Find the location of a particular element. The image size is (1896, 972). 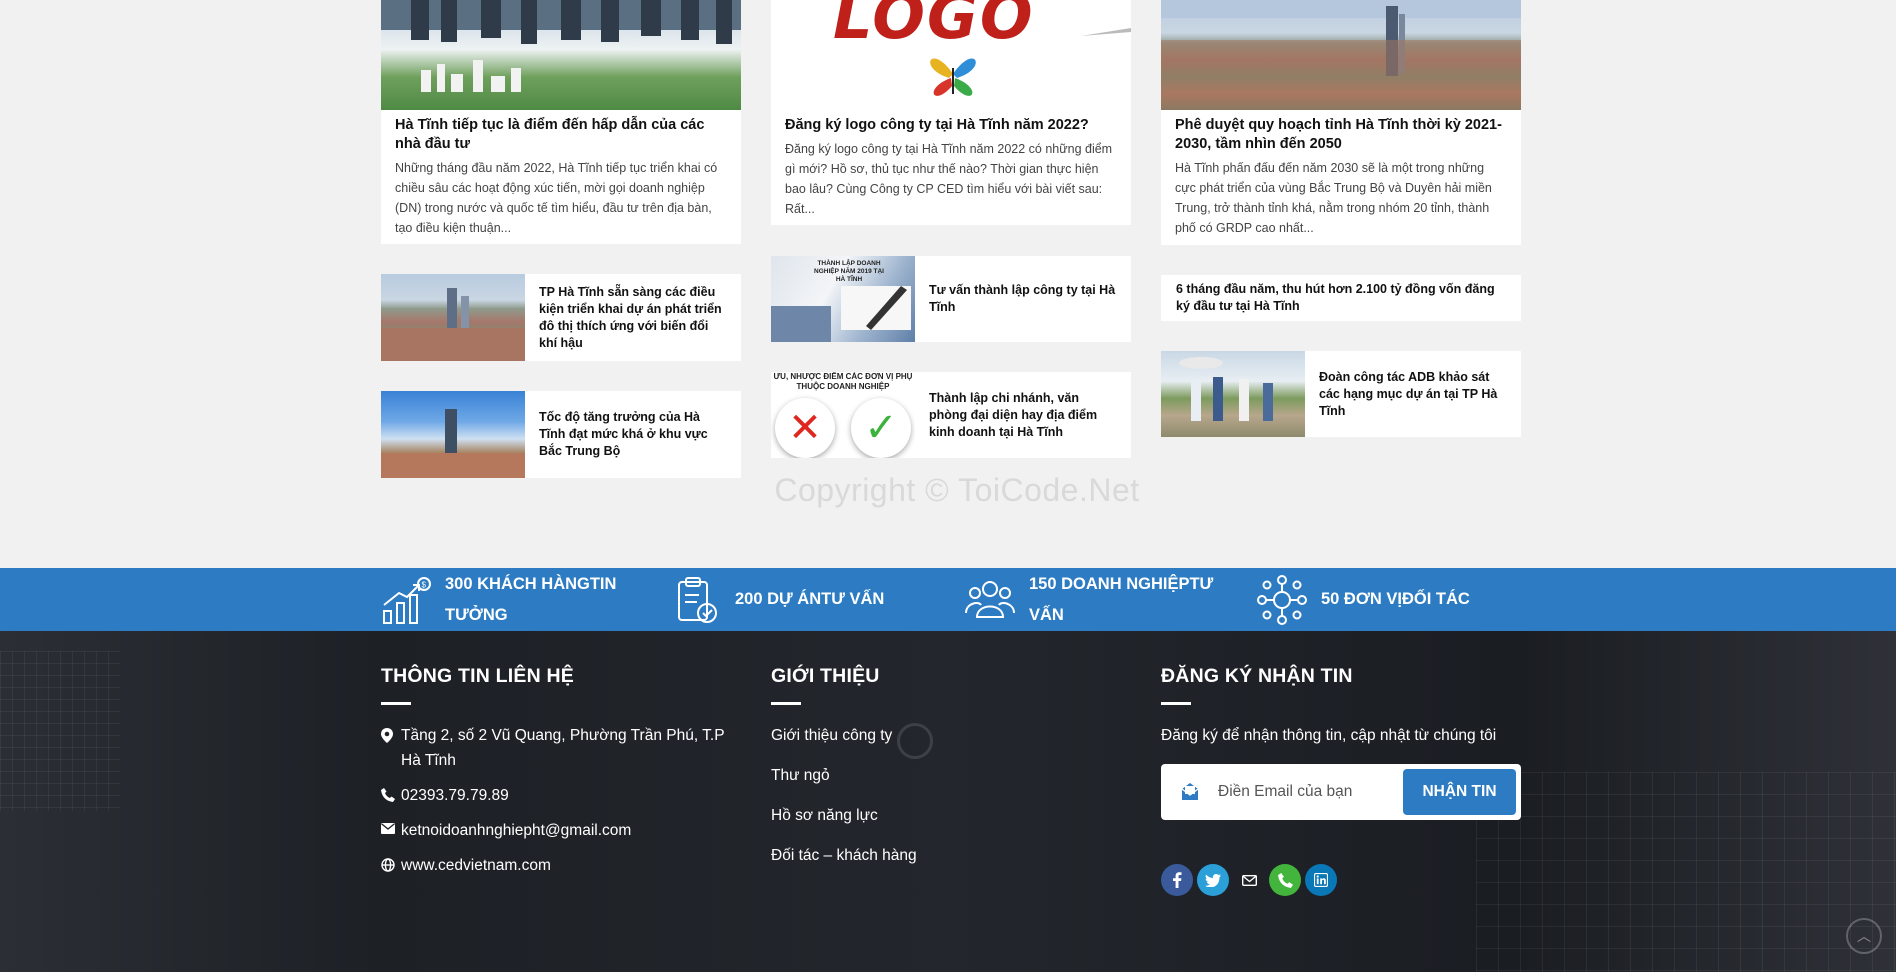

newsletter-heading: ĐĂNG KÝ NHẬN TIN is located at coordinates (1257, 676).